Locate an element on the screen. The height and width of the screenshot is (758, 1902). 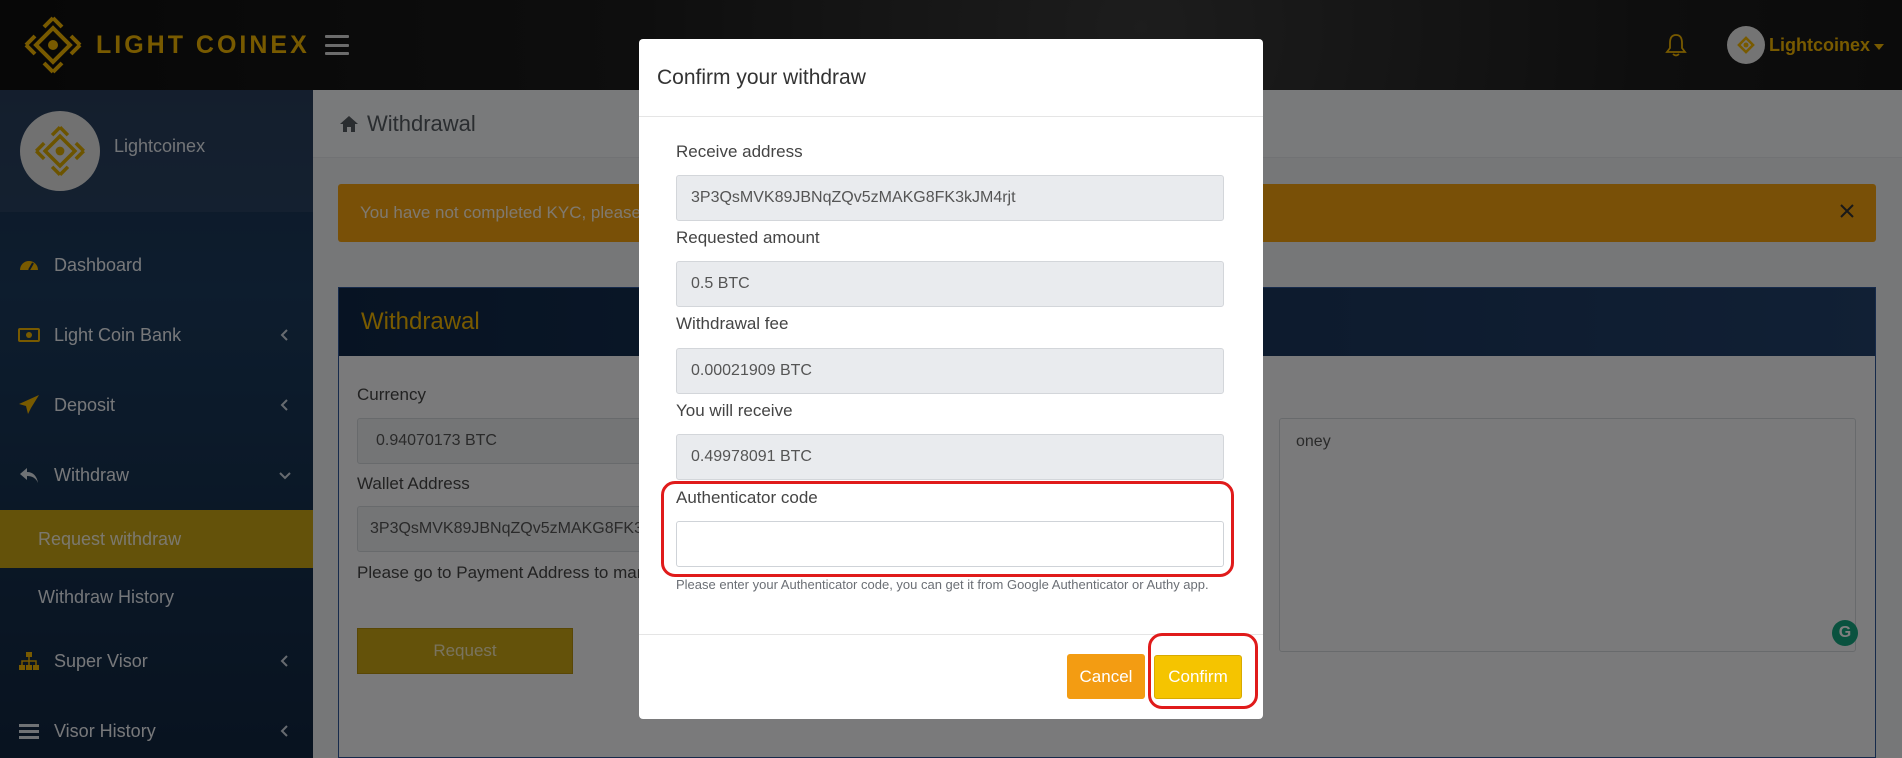
you-will-receive-field: 0.49978091 BTC is located at coordinates (950, 457).